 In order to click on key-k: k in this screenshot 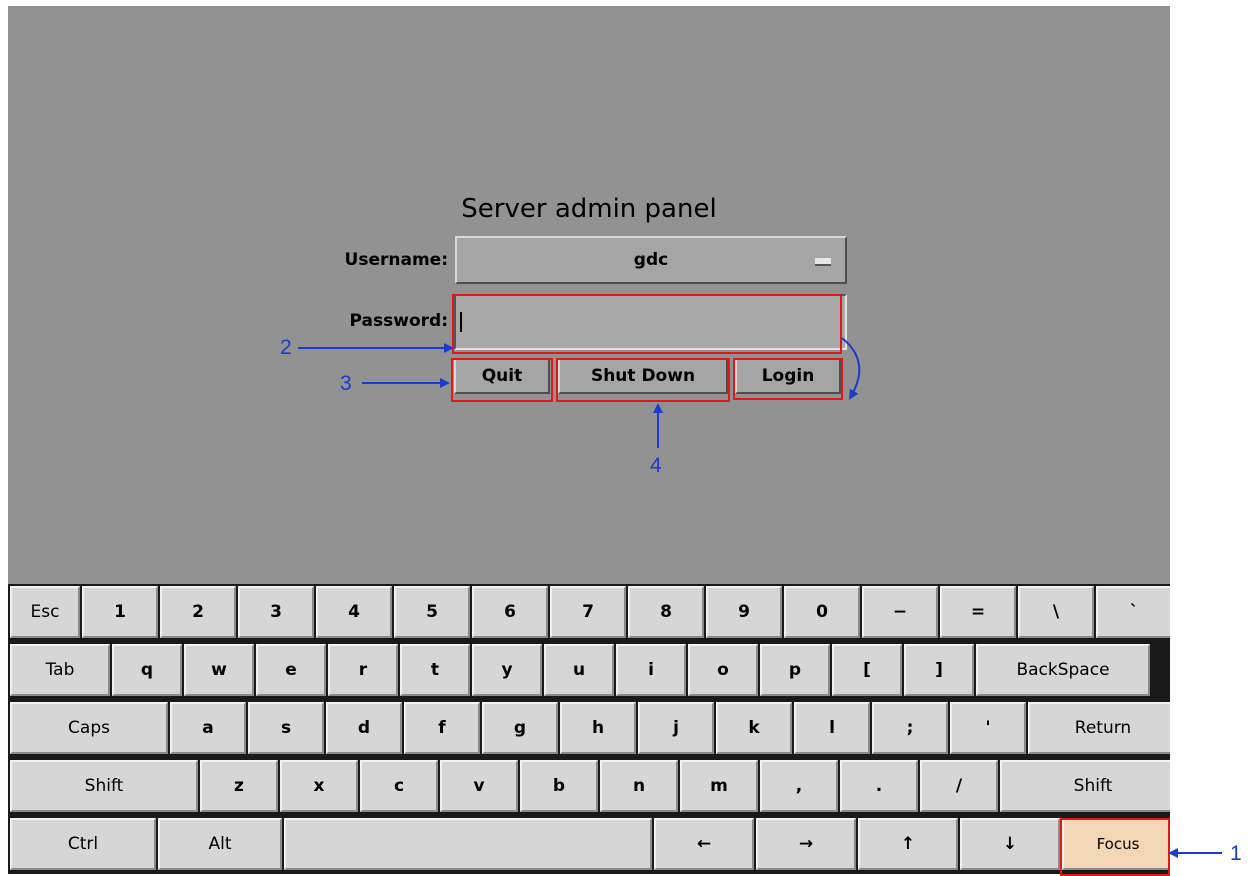, I will do `click(754, 728)`.